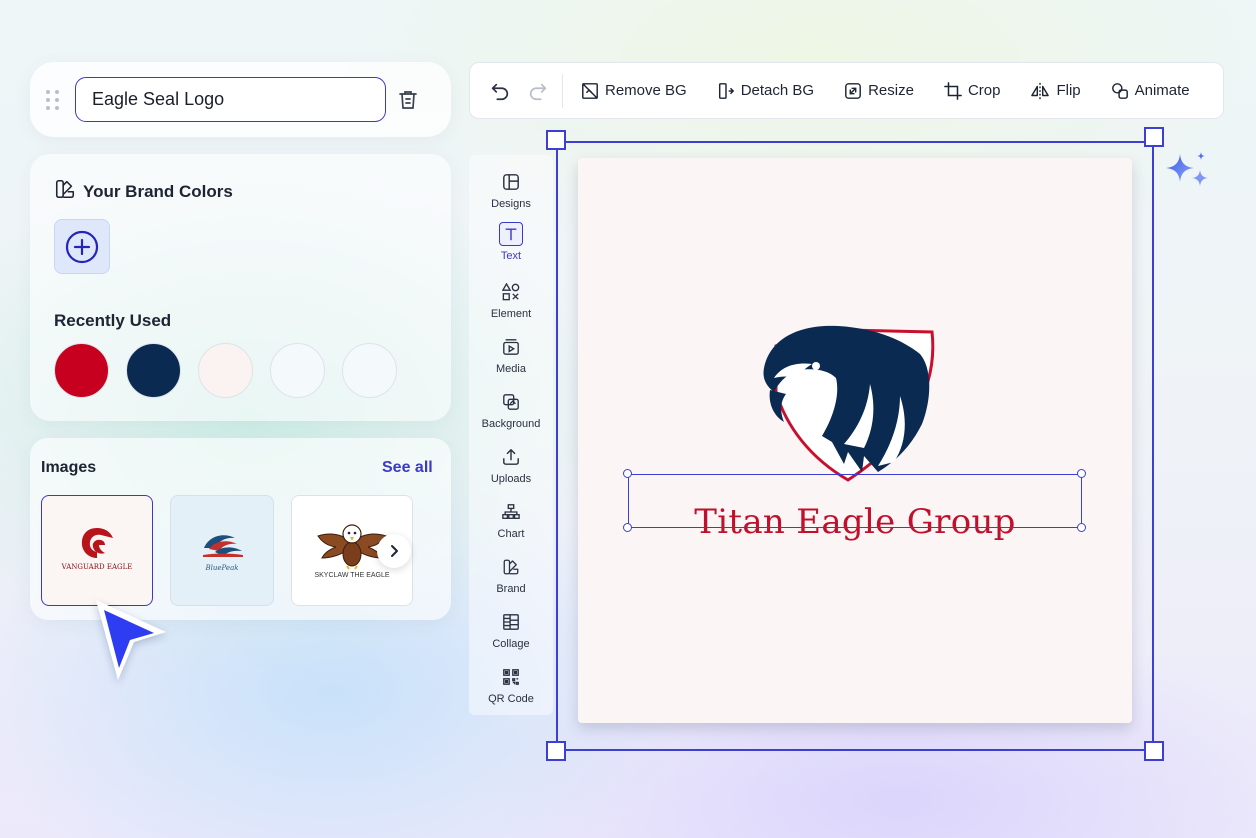  Describe the element at coordinates (511, 347) in the screenshot. I see `media-icon` at that location.